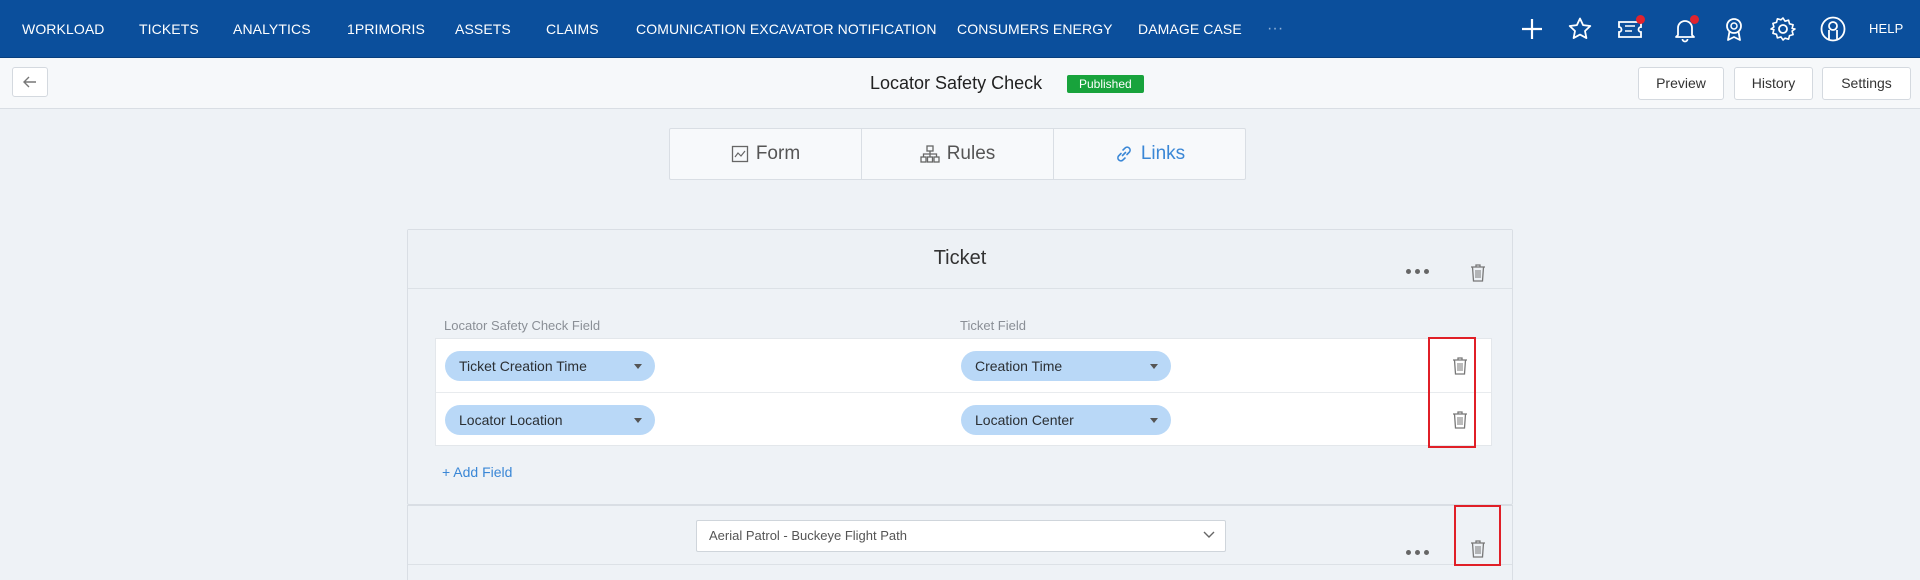 The width and height of the screenshot is (1920, 580). Describe the element at coordinates (1833, 29) in the screenshot. I see `user-icon` at that location.